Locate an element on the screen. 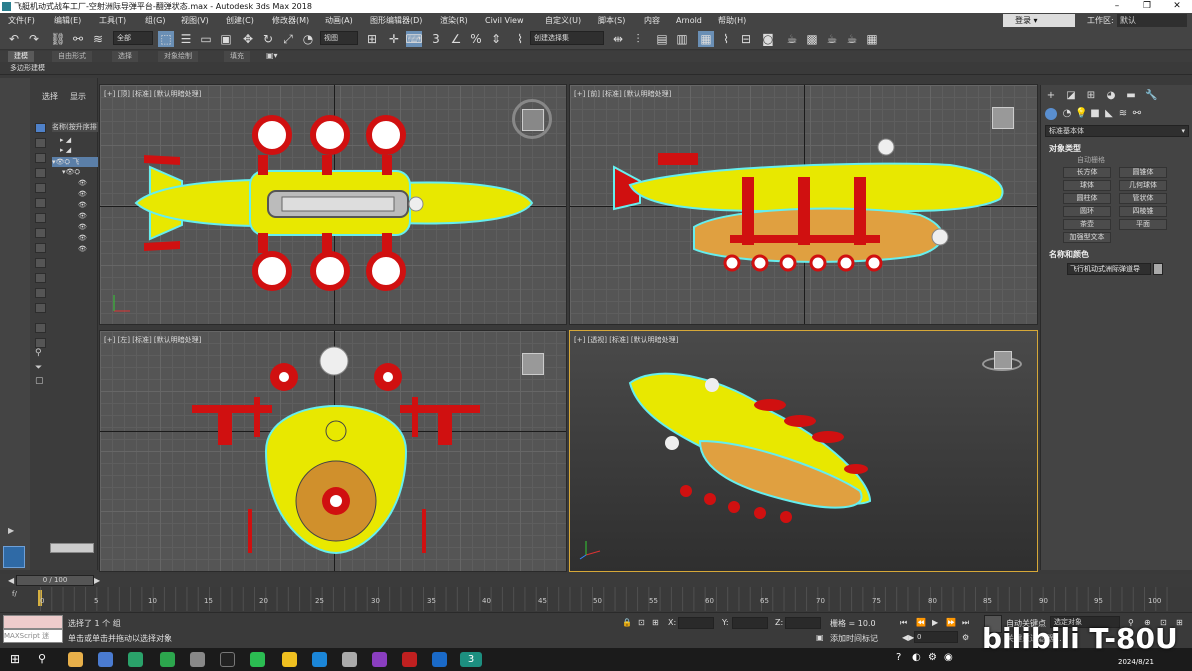  filter-lights-icon is located at coordinates (40, 158).